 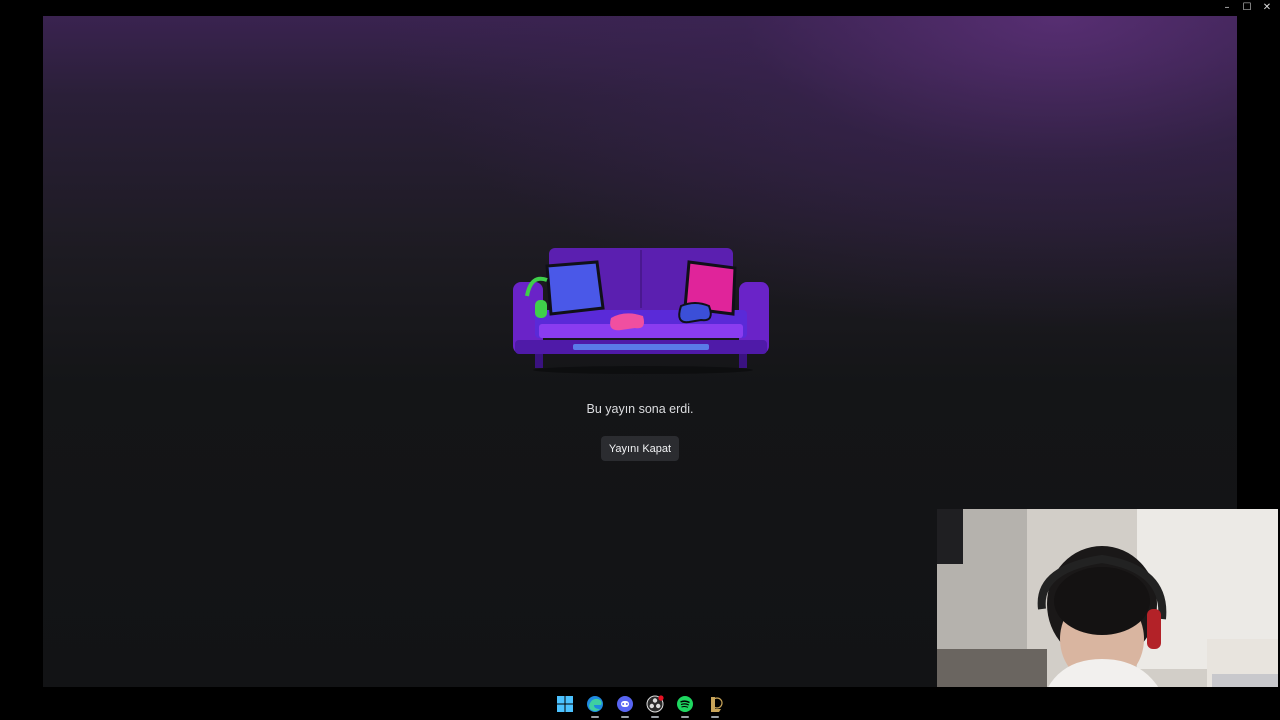 What do you see at coordinates (625, 706) in the screenshot?
I see `discord-icon` at bounding box center [625, 706].